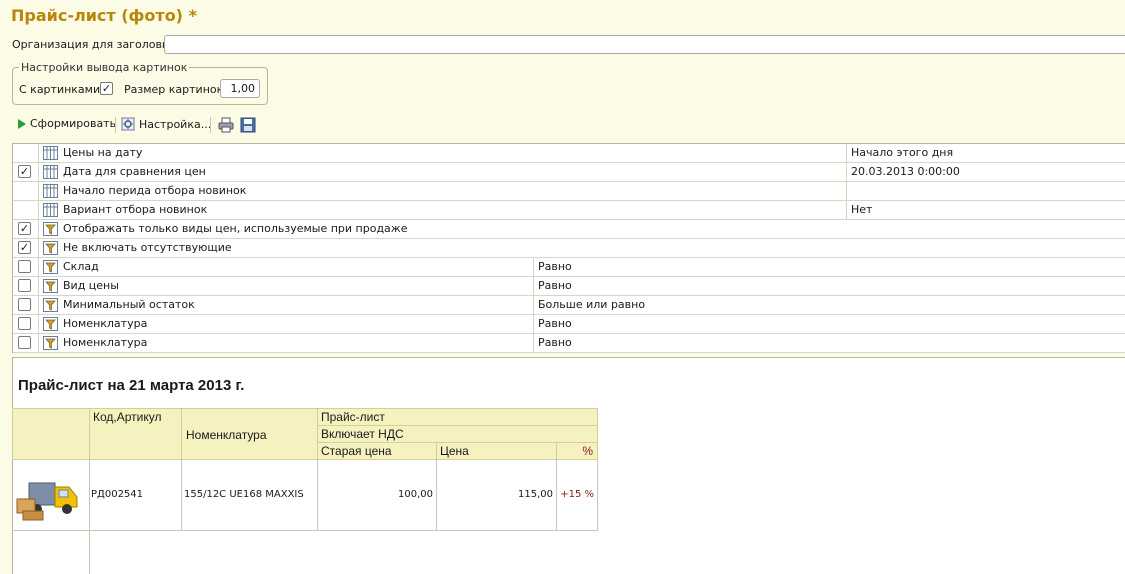 The image size is (1125, 574). I want to click on settings-row: ✓ Не включать отсутствующие, so click(569, 248).